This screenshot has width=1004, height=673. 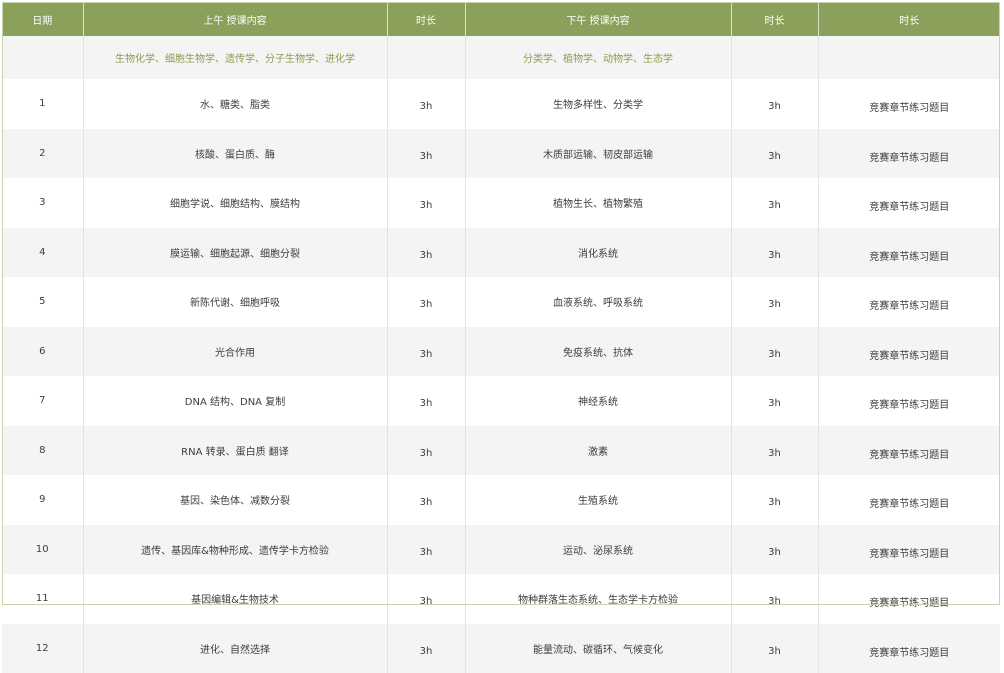 I want to click on subjects-date, so click(x=42, y=57).